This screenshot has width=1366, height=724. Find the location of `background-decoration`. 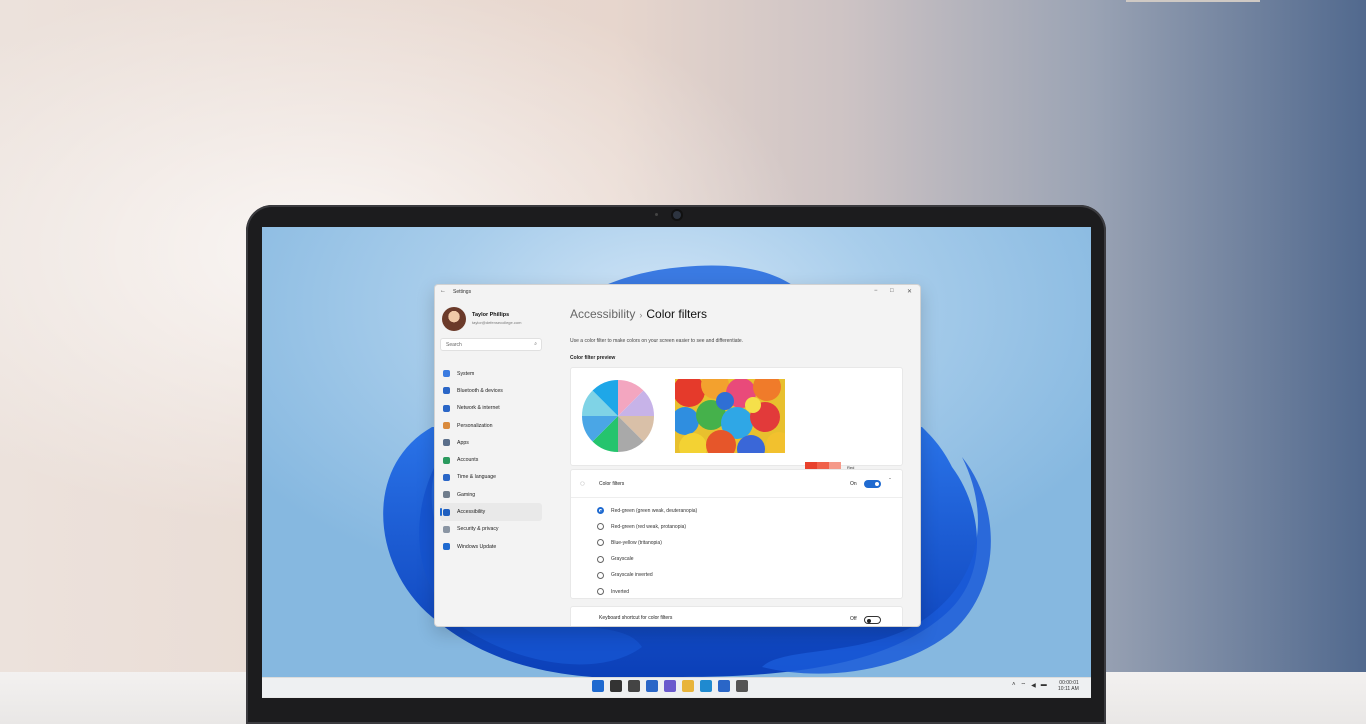

background-decoration is located at coordinates (1193, 1).